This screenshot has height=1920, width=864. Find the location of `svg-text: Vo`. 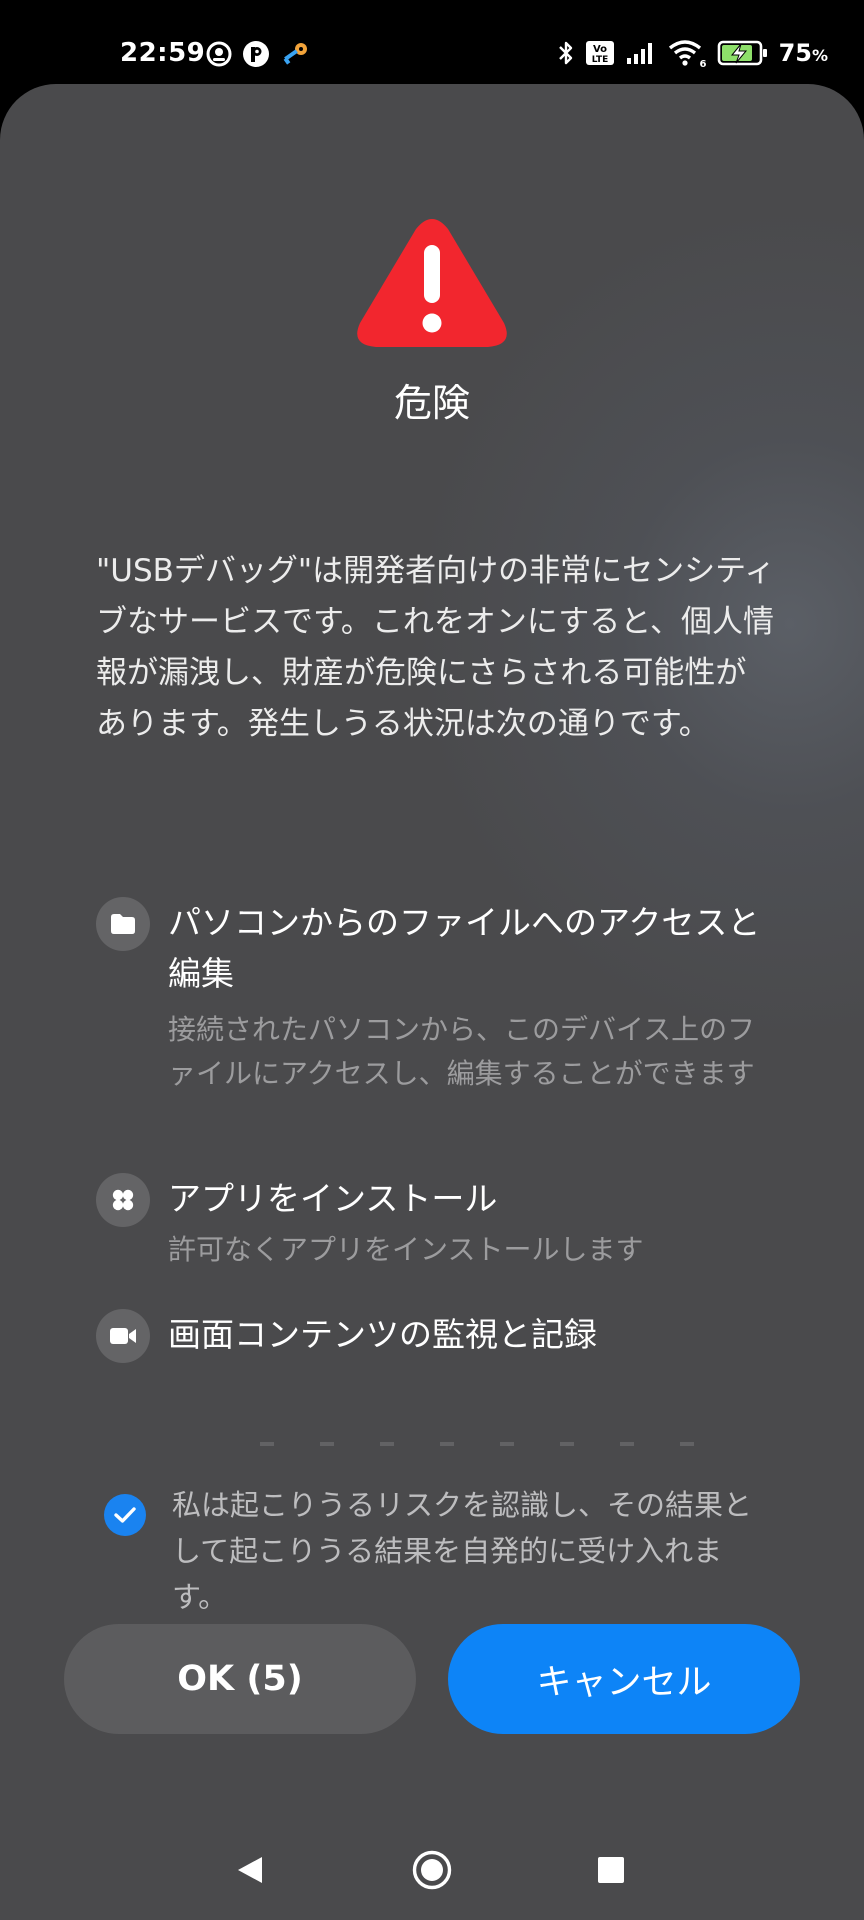

svg-text: Vo is located at coordinates (600, 49).